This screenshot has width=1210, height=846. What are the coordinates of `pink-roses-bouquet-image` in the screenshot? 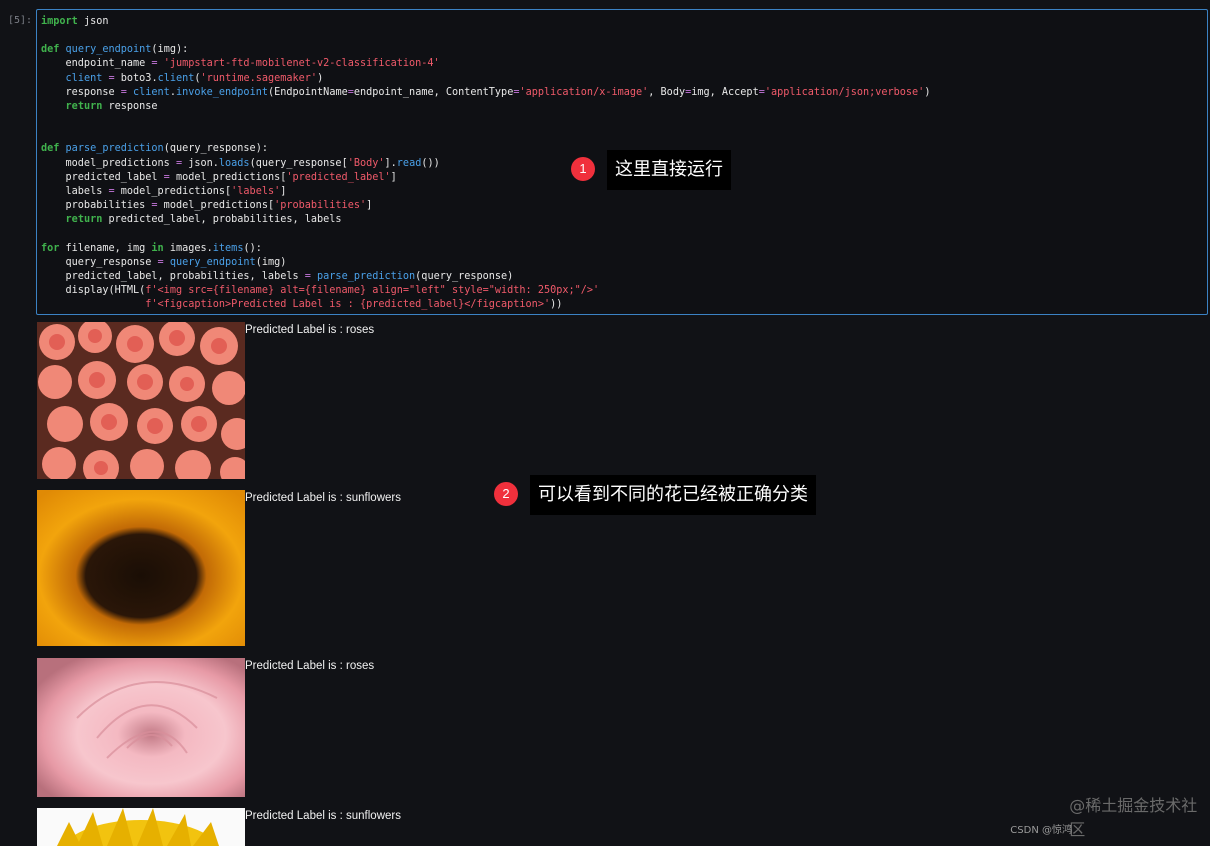 It's located at (141, 400).